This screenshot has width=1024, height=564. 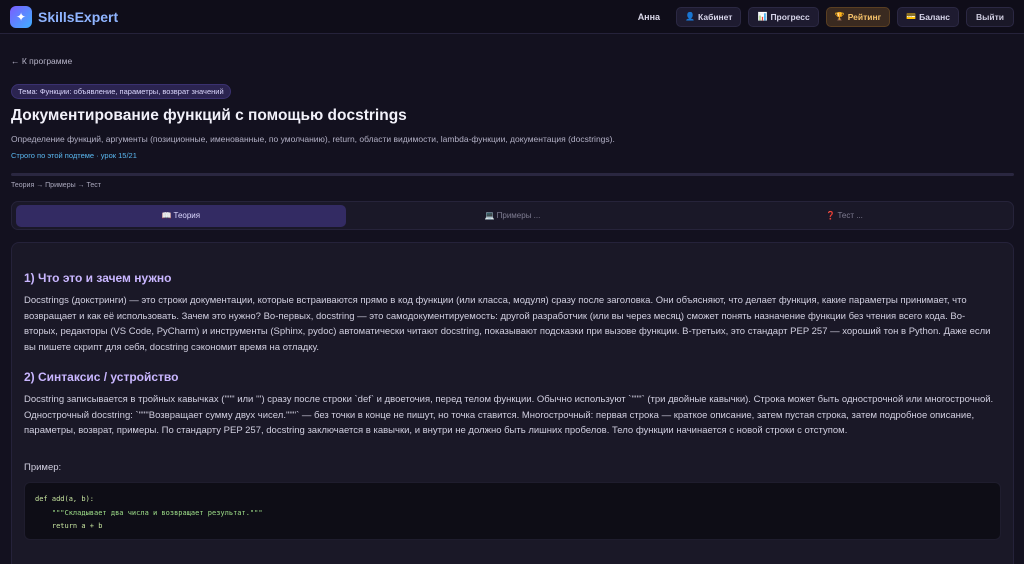 What do you see at coordinates (830, 215) in the screenshot?
I see `question-icon: ❓` at bounding box center [830, 215].